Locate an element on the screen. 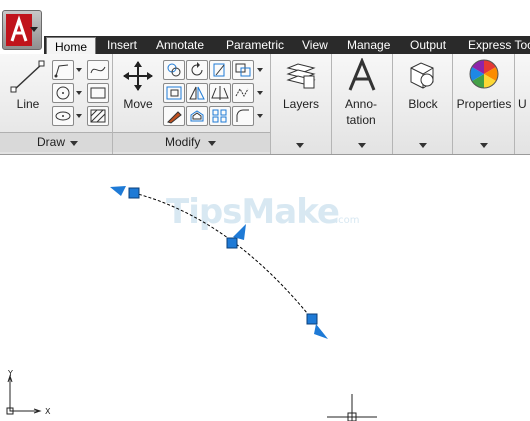 The image size is (530, 421). move-button: Move is located at coordinates (138, 104).